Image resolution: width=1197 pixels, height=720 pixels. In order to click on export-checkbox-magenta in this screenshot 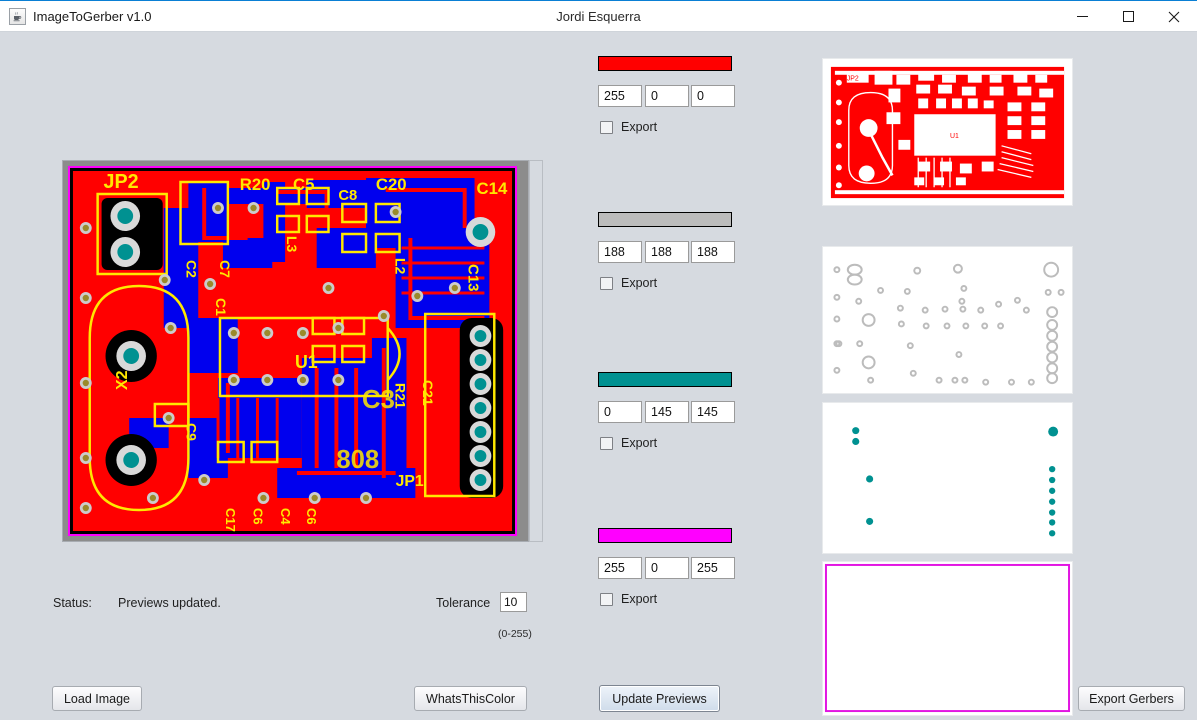, I will do `click(606, 599)`.